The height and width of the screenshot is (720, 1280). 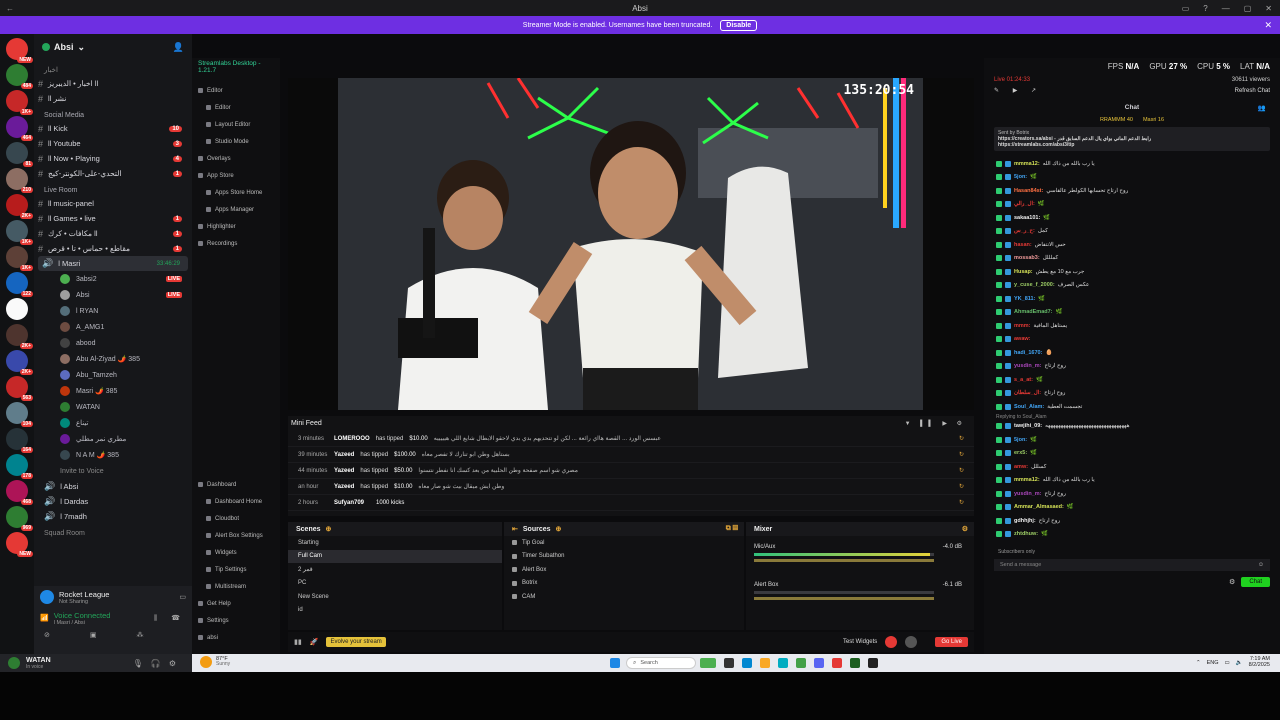 I want to click on replay-button, so click(x=911, y=642).